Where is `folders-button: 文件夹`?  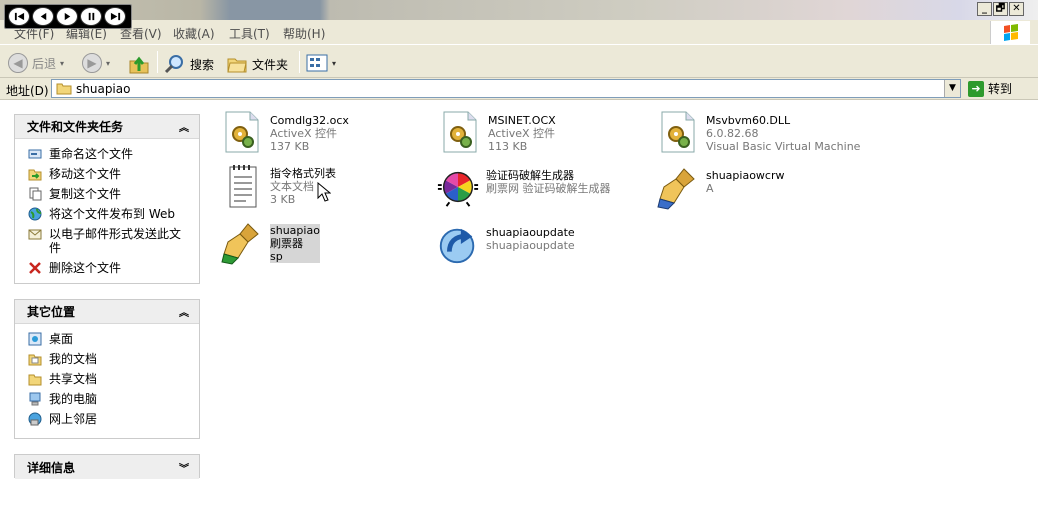 folders-button: 文件夹 is located at coordinates (257, 64).